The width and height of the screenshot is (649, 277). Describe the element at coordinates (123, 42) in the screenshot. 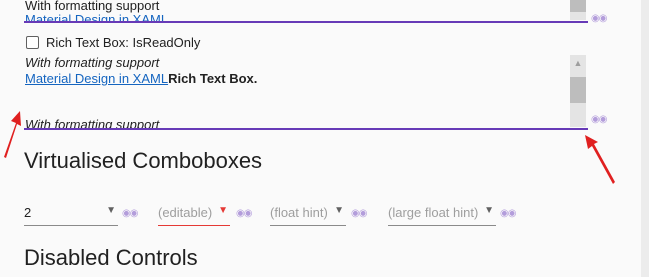

I see `checkbox-label: Rich Text Box: IsReadOnly` at that location.